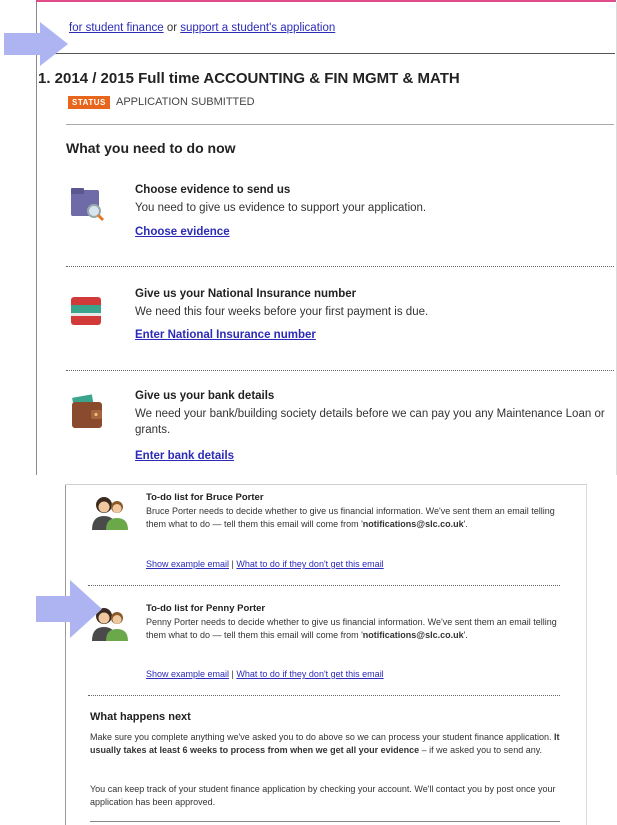 This screenshot has height=825, width=617. What do you see at coordinates (481, 750) in the screenshot?
I see `paragraph-text: – if we asked you to send any.` at bounding box center [481, 750].